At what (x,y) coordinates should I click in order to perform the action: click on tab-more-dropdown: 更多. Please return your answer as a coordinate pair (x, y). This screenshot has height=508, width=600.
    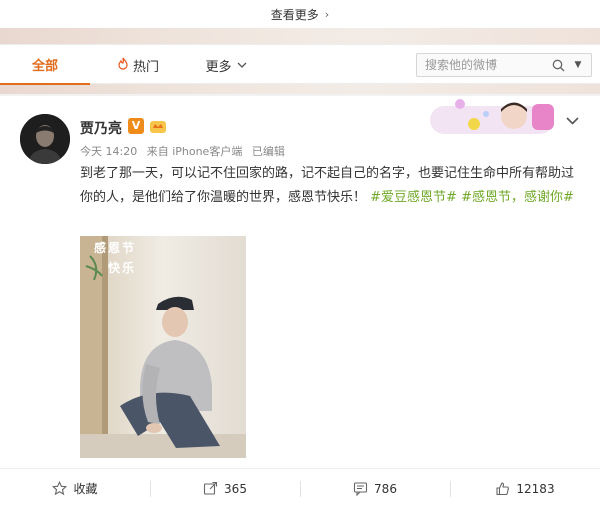
    Looking at the image, I should click on (226, 65).